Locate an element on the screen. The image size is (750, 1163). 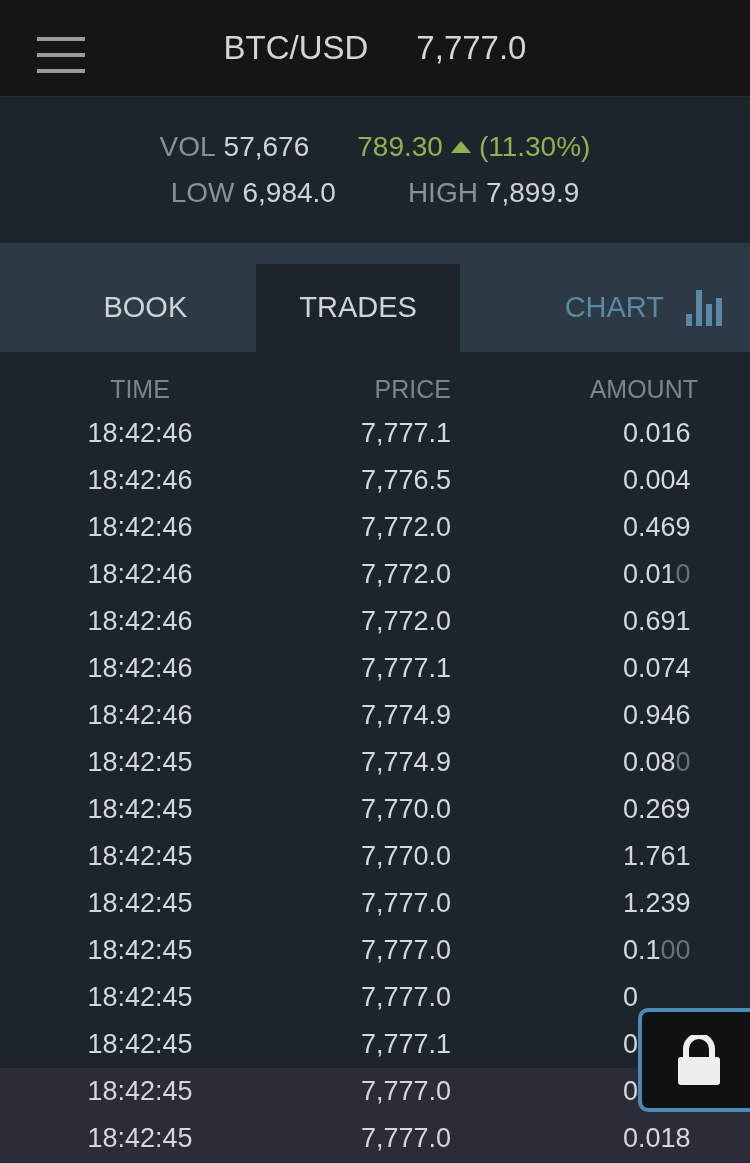
amount-cell-text: 0.004 is located at coordinates (657, 481).